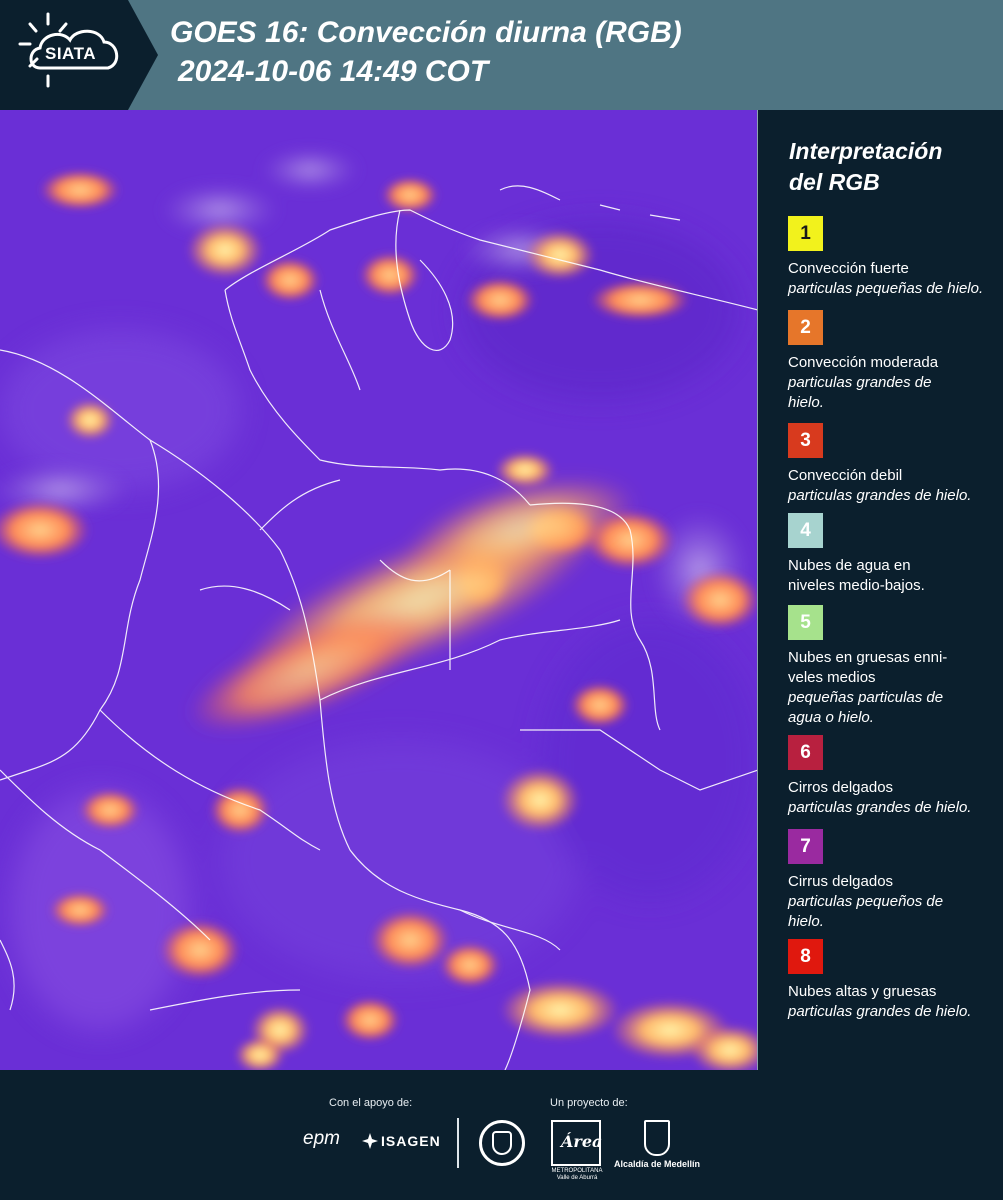 The height and width of the screenshot is (1200, 1003). Describe the element at coordinates (880, 1011) in the screenshot. I see `legend-sub-8: particulas grandes de hielo.` at that location.